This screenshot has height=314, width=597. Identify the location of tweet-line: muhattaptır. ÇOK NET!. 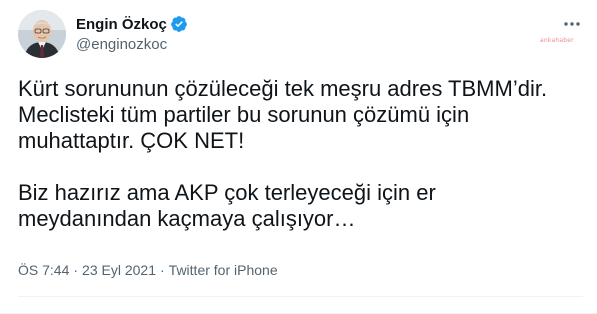
(131, 140).